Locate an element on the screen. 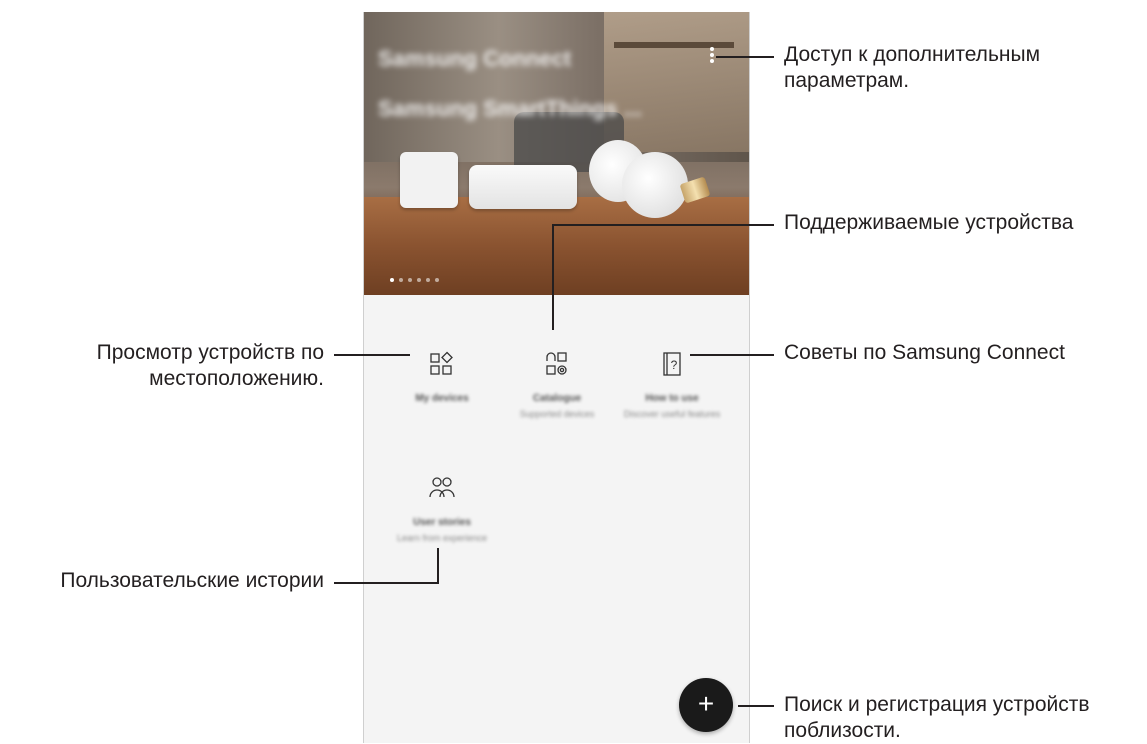 Image resolution: width=1147 pixels, height=744 pixels. people-icon is located at coordinates (442, 487).